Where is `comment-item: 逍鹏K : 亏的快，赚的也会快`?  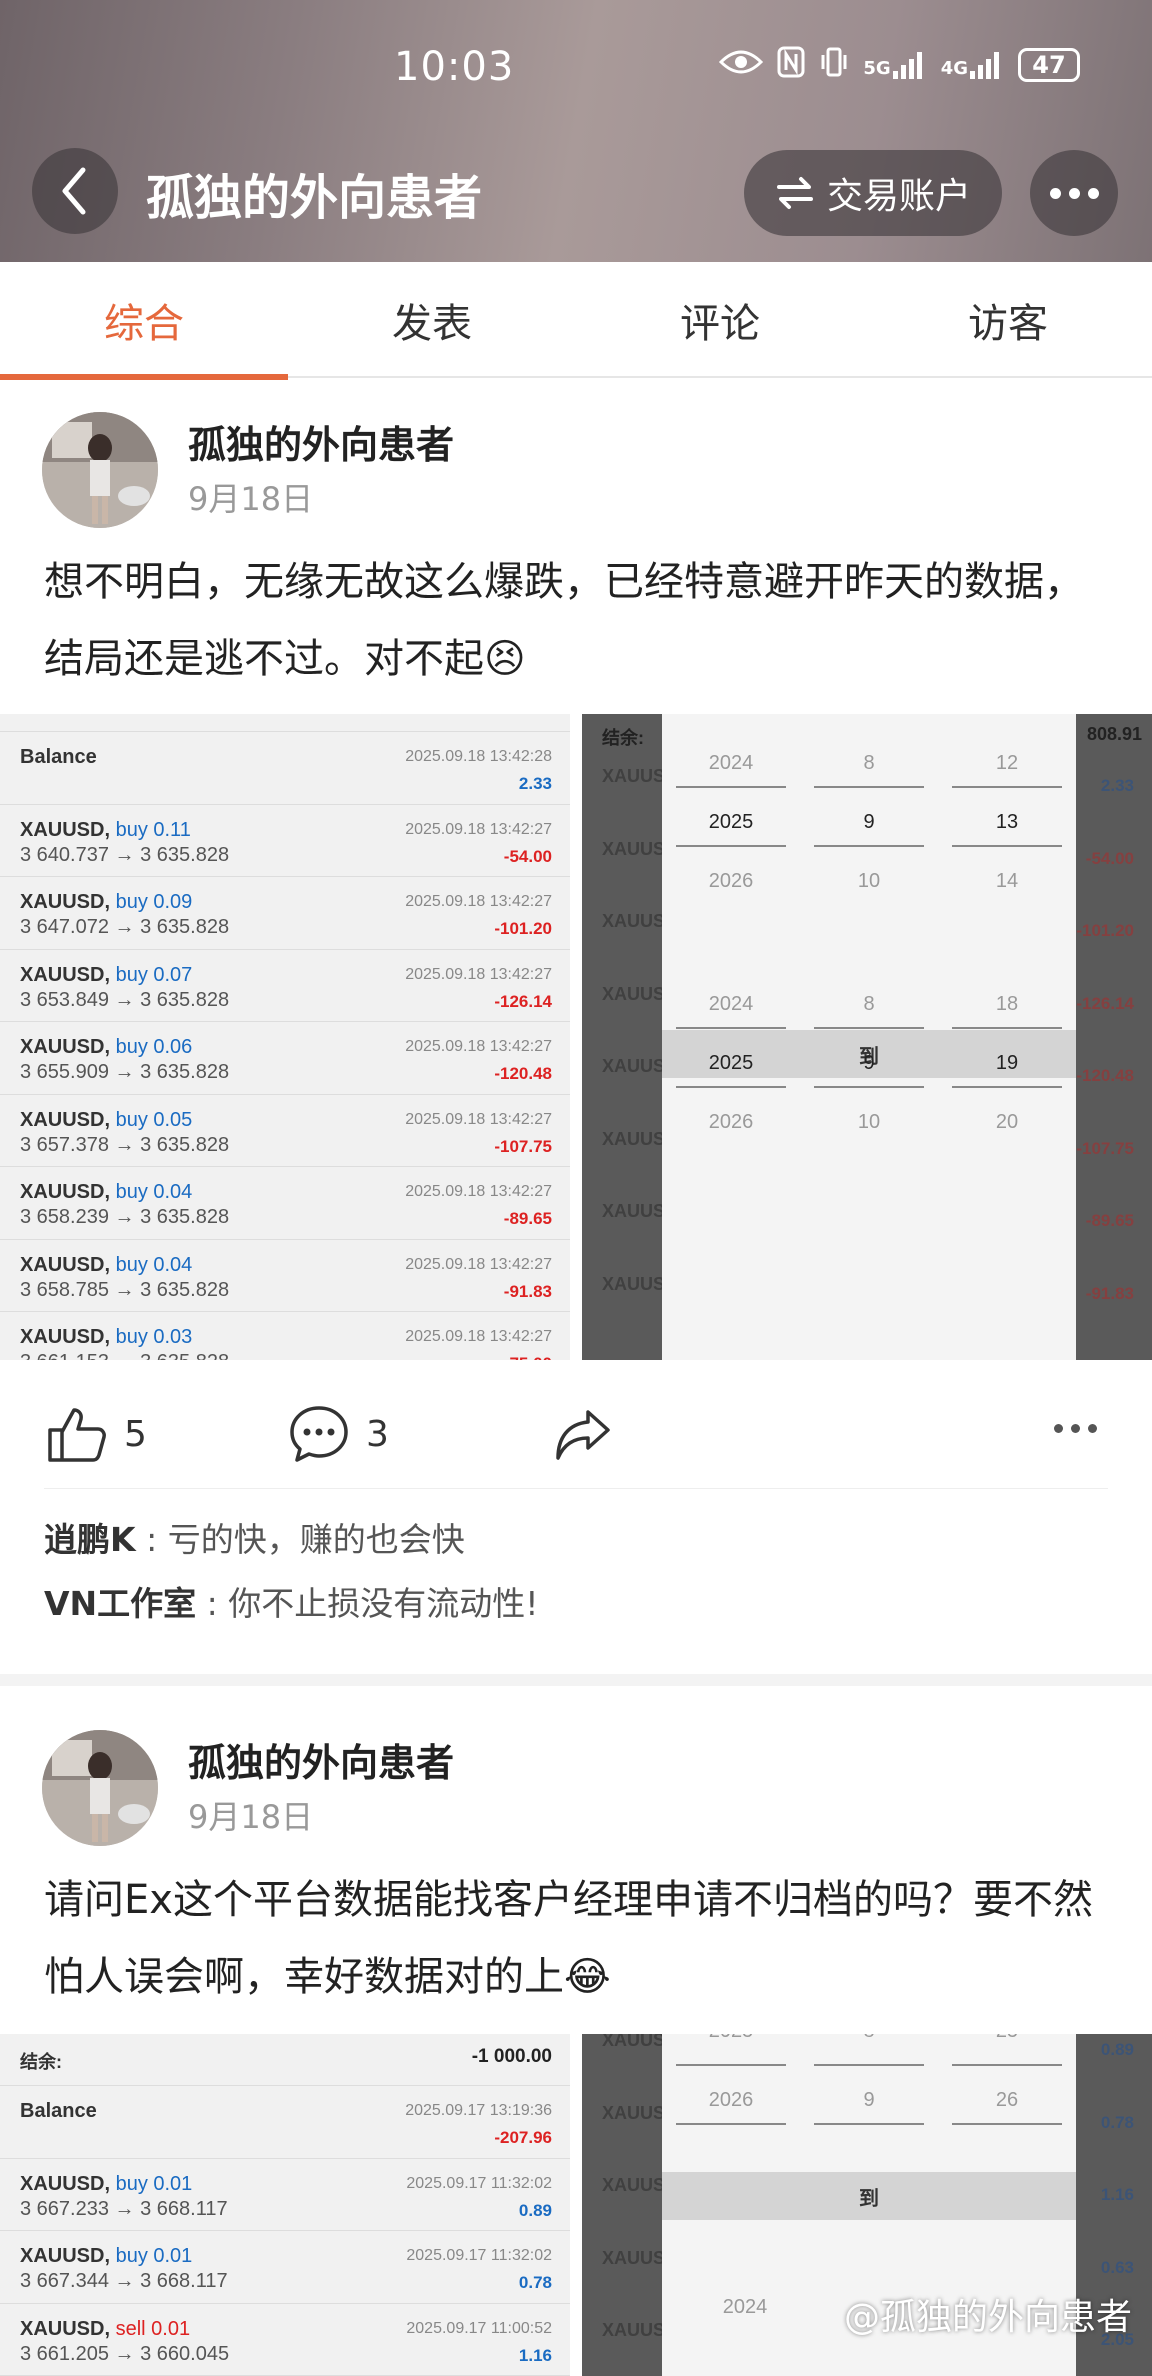 comment-item: 逍鹏K : 亏的快，赚的也会快 is located at coordinates (291, 1540).